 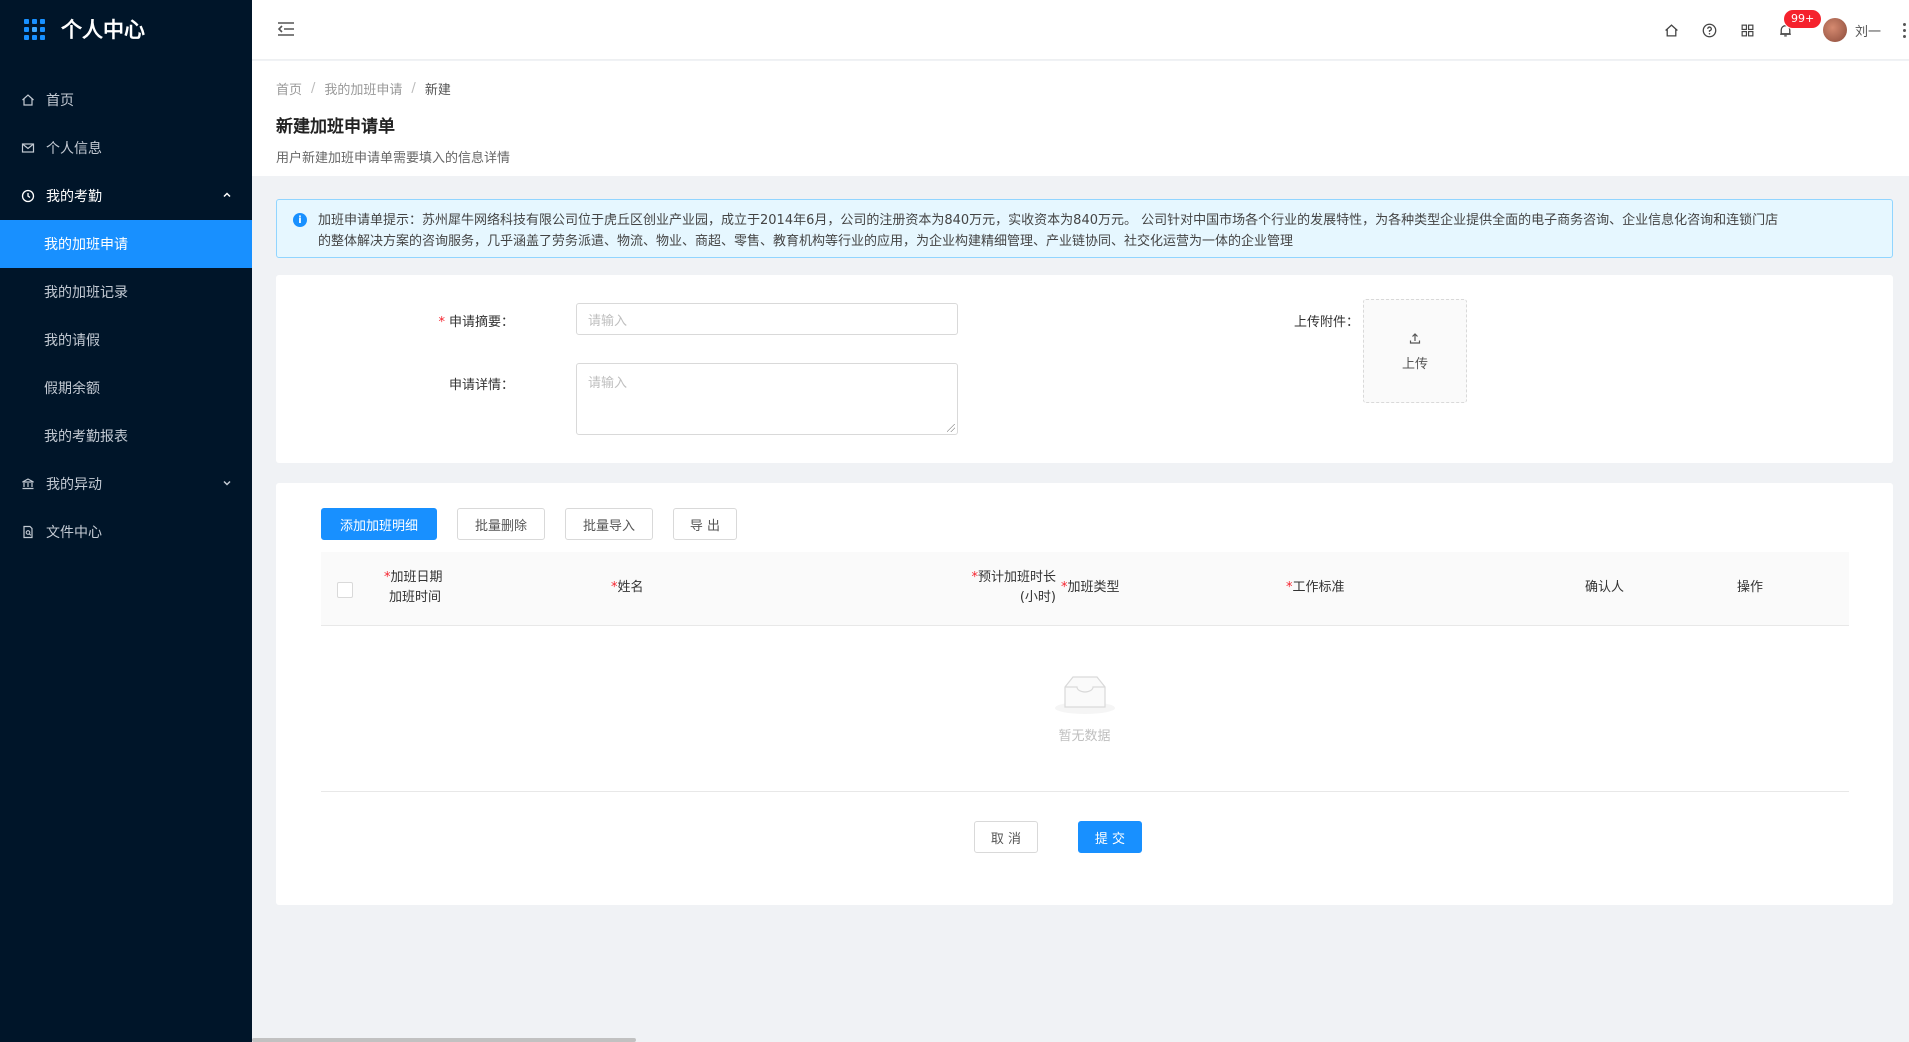 What do you see at coordinates (74, 533) in the screenshot?
I see `sidebar-item-label: 文件中心` at bounding box center [74, 533].